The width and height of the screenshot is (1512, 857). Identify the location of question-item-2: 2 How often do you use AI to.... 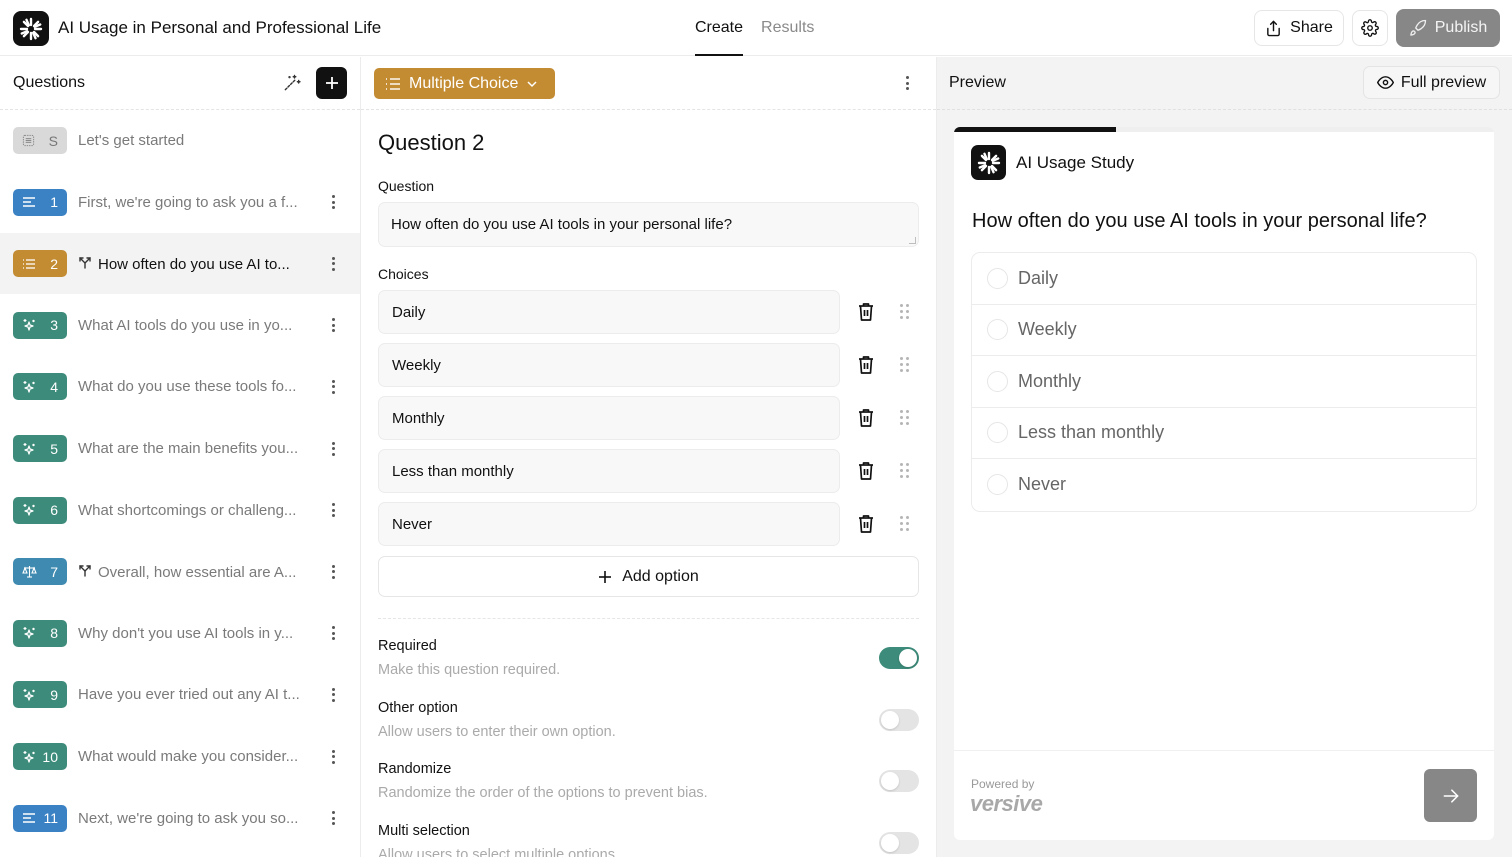
(180, 264).